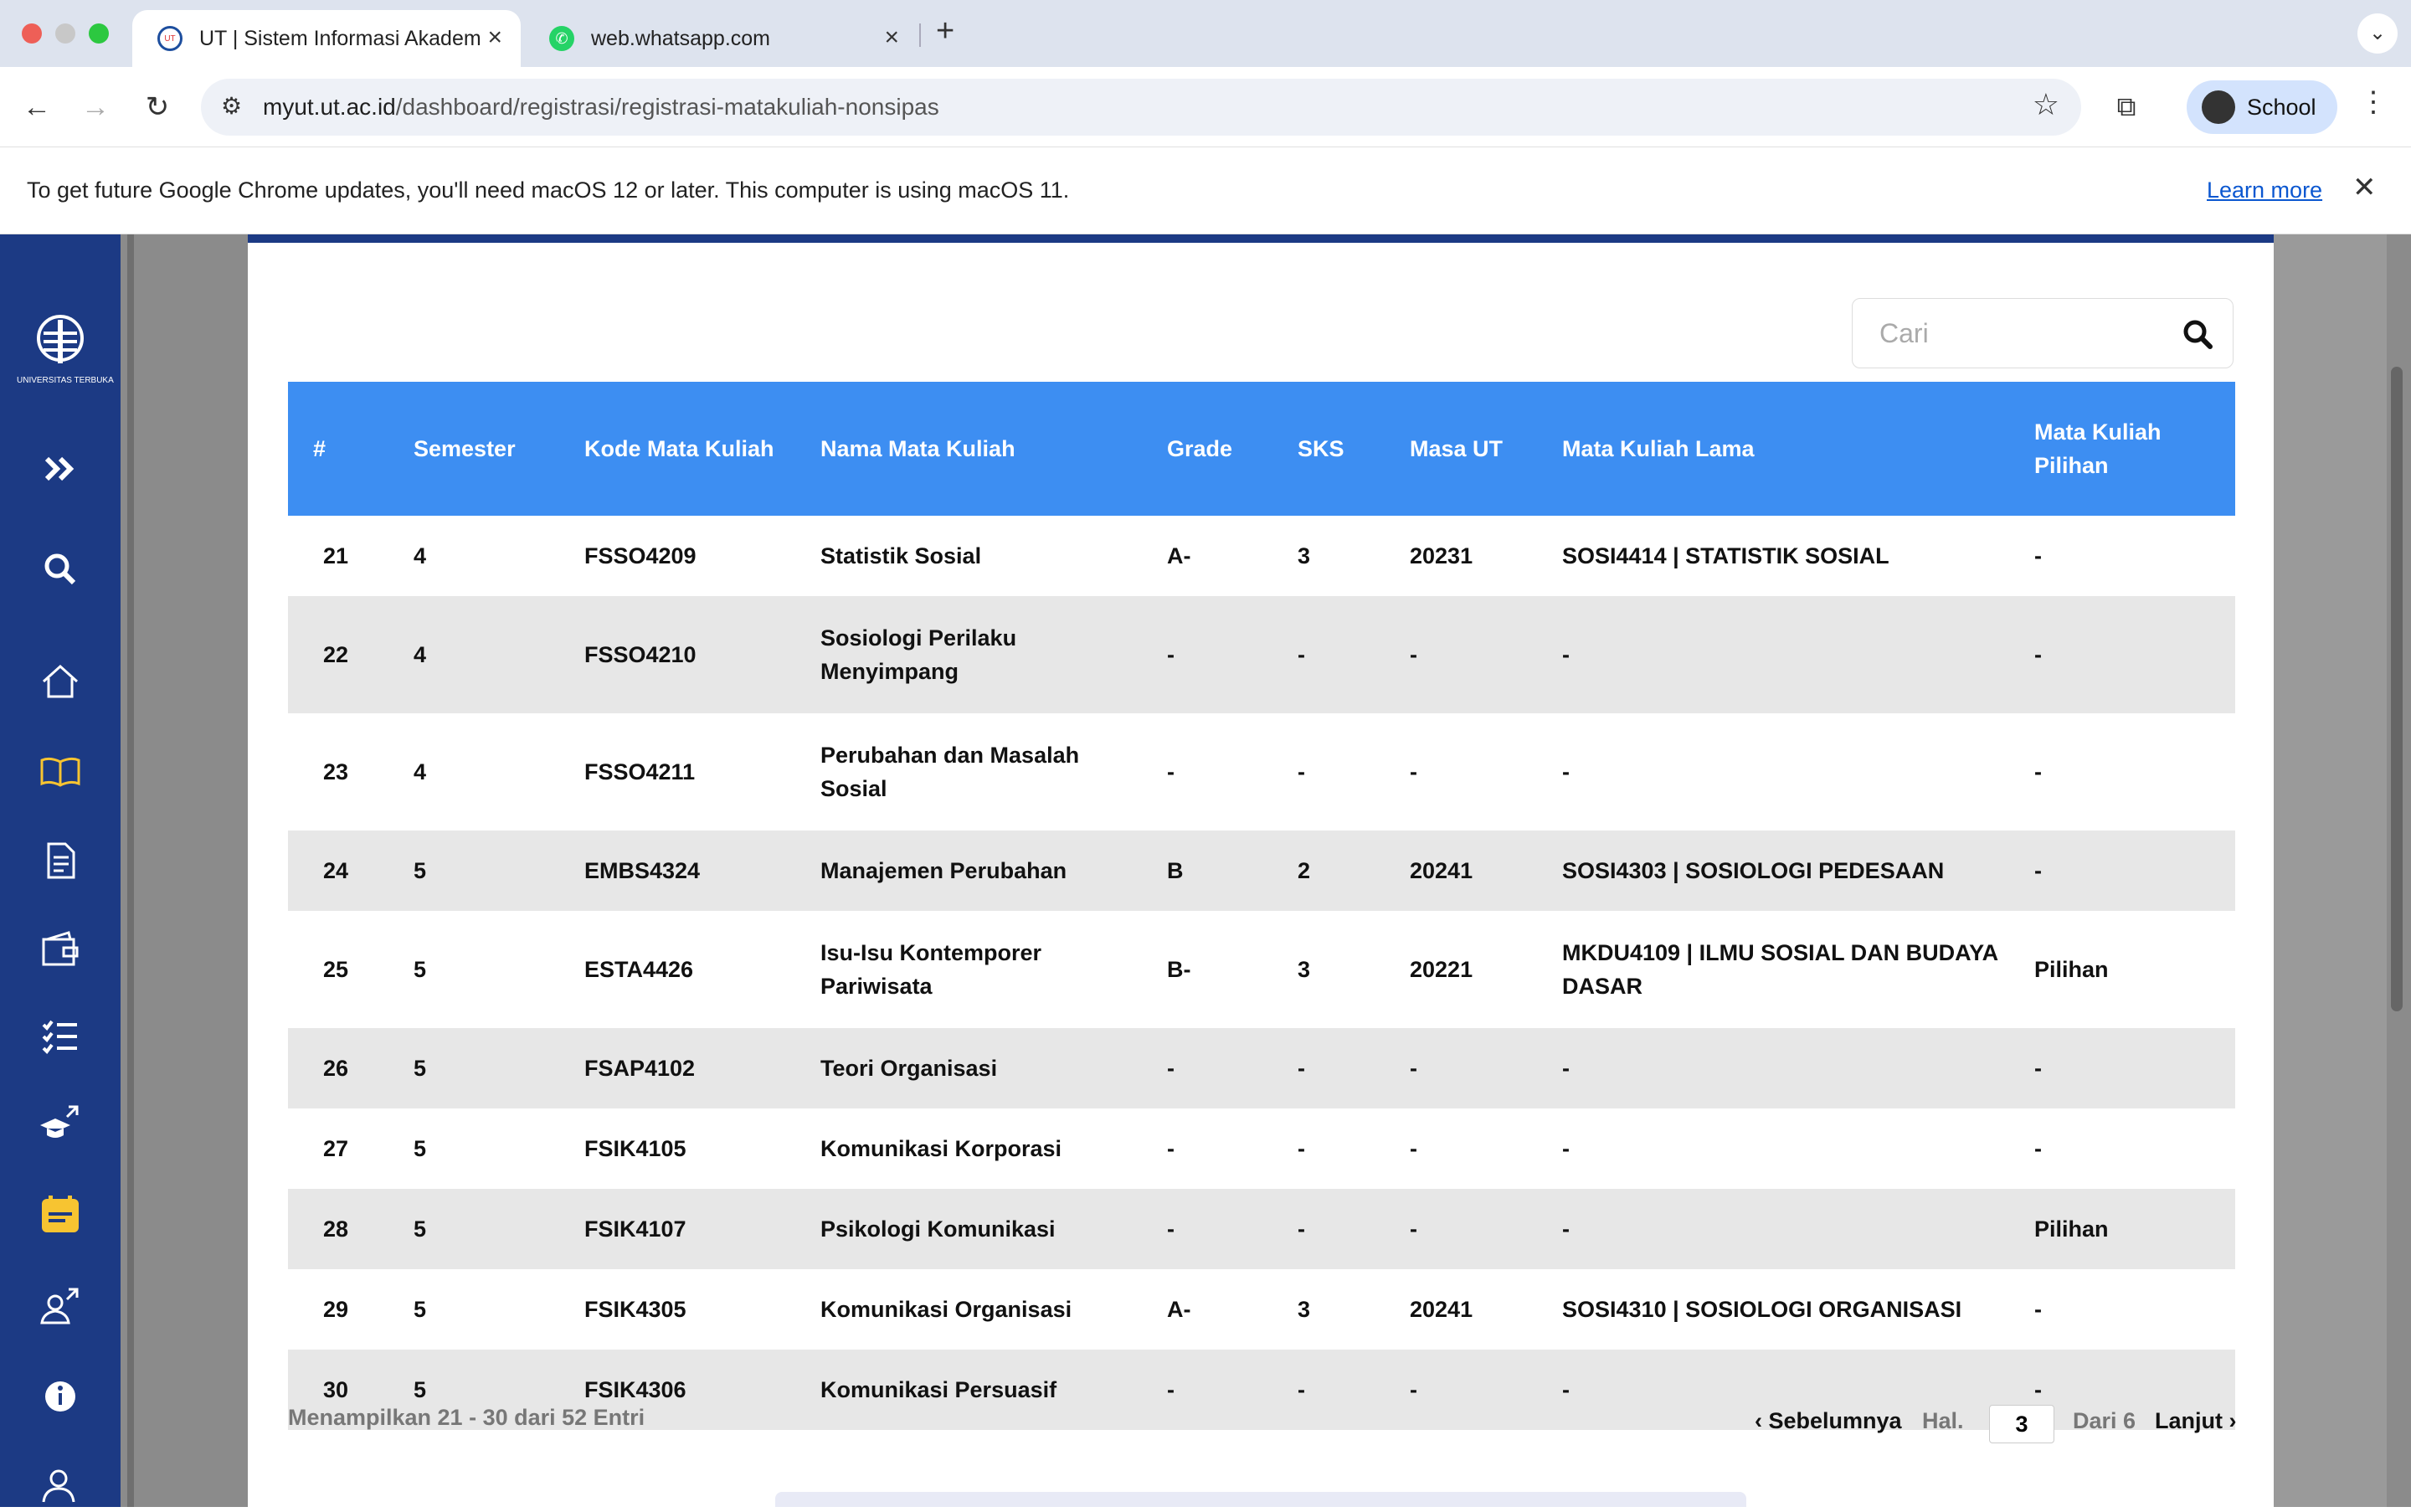 The image size is (2411, 1512). I want to click on bottom-action-bar, so click(1260, 1499).